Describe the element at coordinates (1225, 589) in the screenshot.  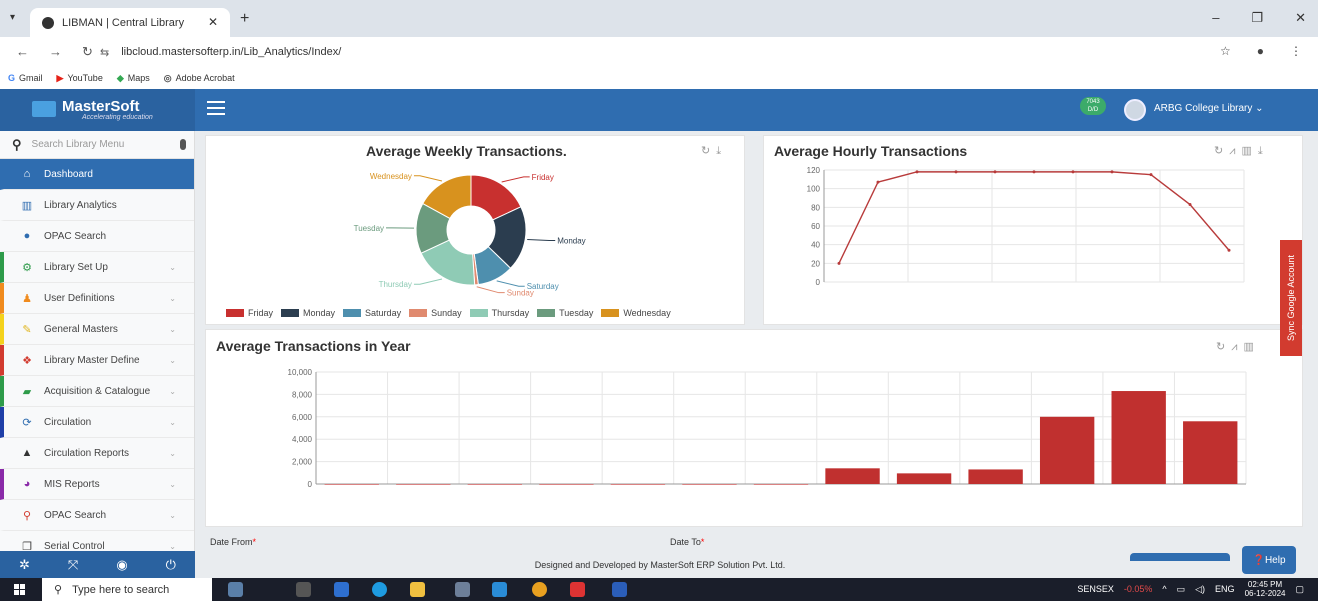
I see `language-indicator: ENG` at that location.